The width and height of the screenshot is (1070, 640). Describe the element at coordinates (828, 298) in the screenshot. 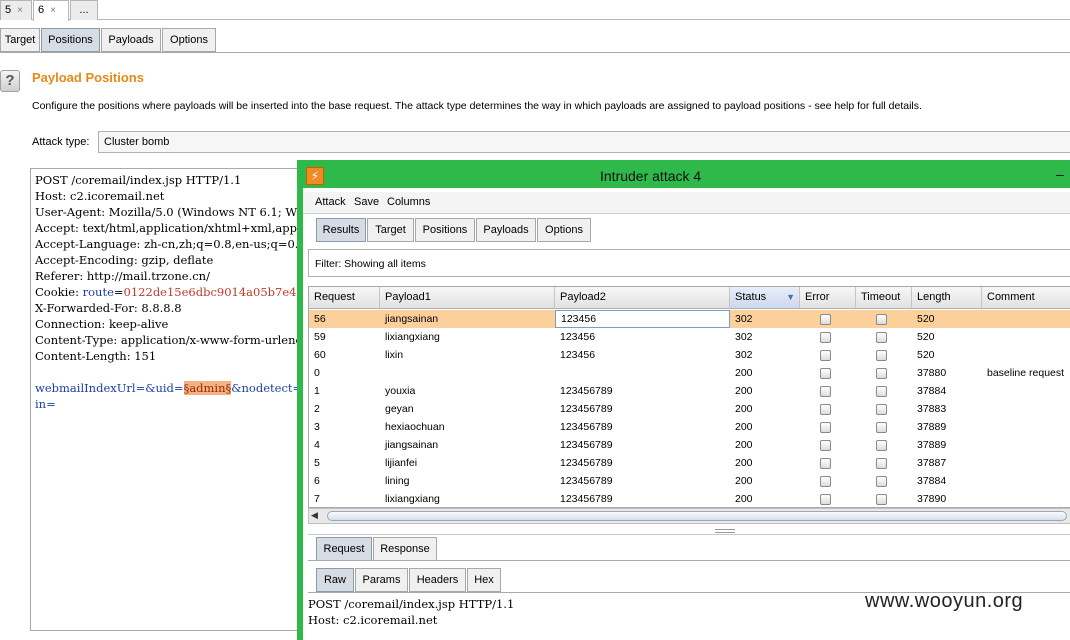

I see `column-header-error: Error` at that location.